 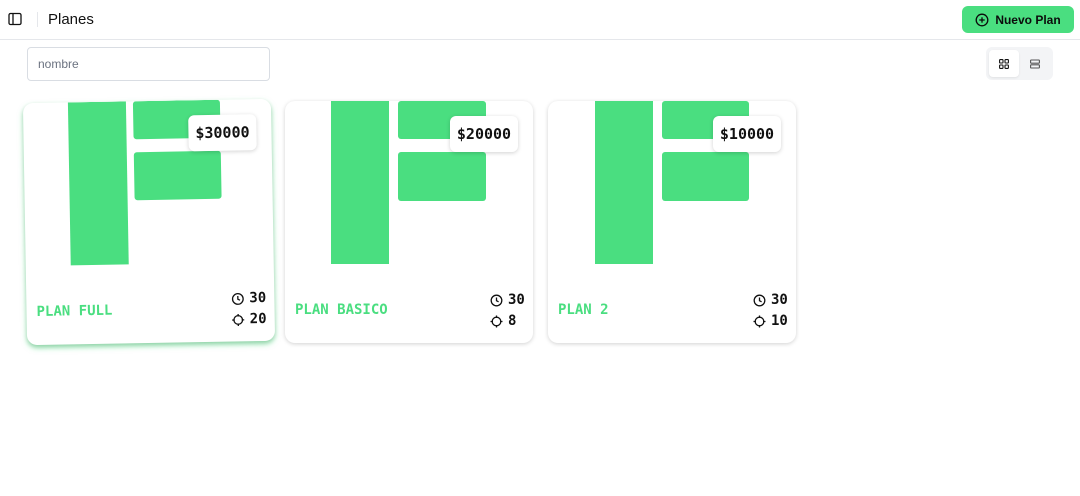 What do you see at coordinates (484, 134) in the screenshot?
I see `price-badge: $20000` at bounding box center [484, 134].